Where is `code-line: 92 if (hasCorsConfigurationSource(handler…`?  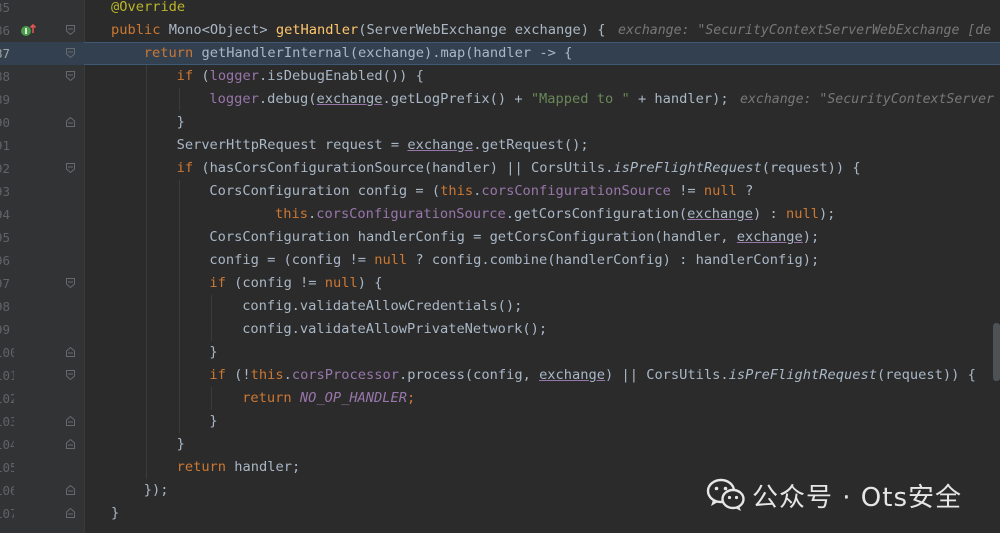 code-line: 92 if (hasCorsConfigurationSource(handler… is located at coordinates (500, 168).